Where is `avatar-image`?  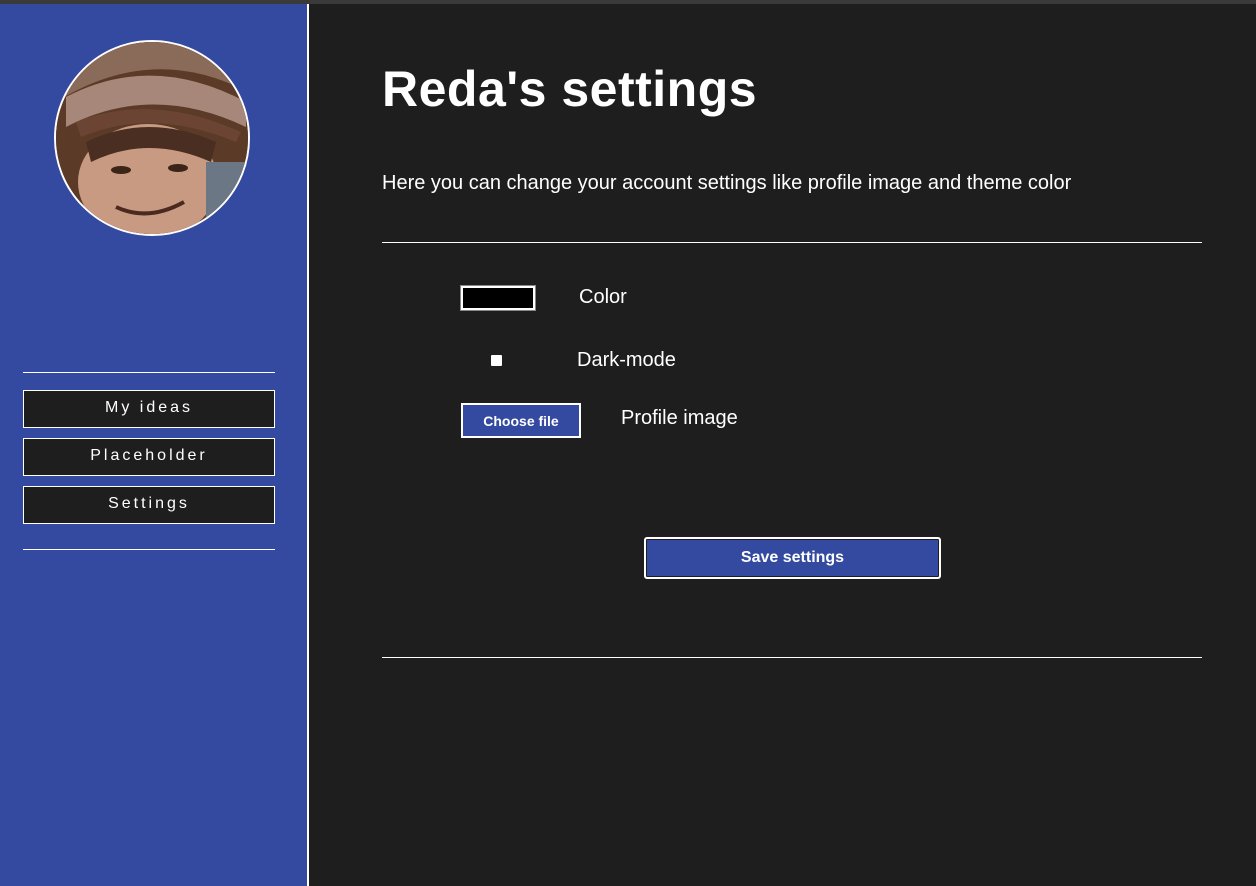
avatar-image is located at coordinates (152, 138).